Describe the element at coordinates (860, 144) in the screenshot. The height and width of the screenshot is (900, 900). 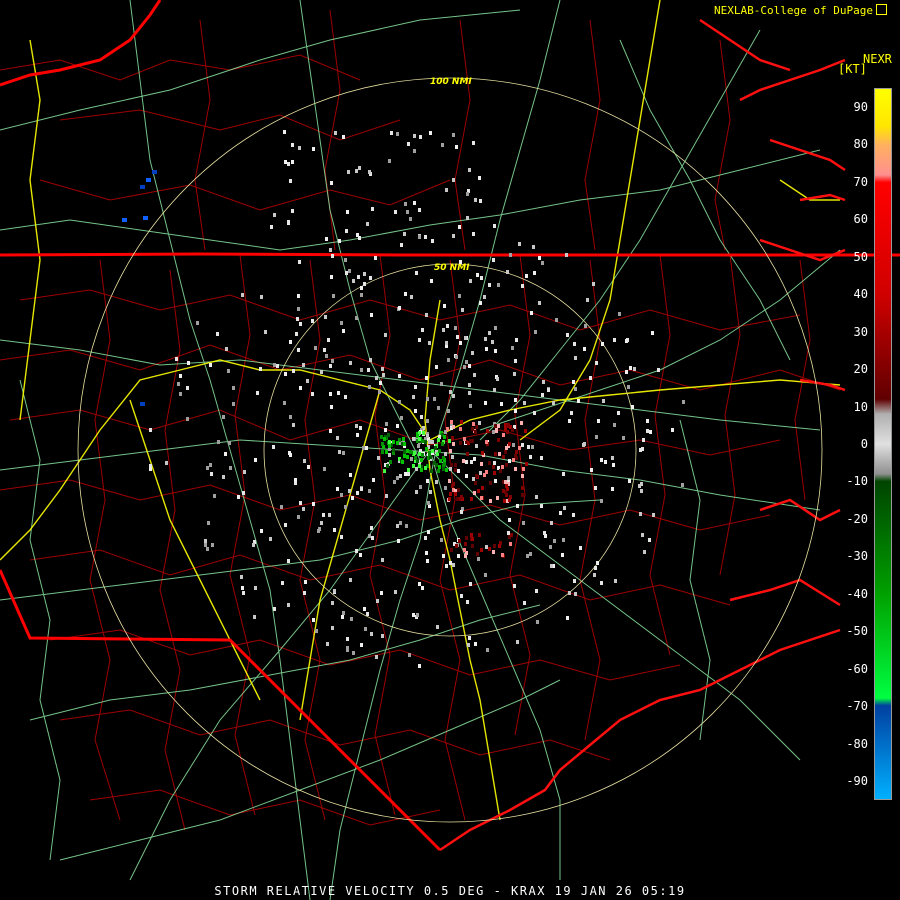
I see `scale-label: 80` at that location.